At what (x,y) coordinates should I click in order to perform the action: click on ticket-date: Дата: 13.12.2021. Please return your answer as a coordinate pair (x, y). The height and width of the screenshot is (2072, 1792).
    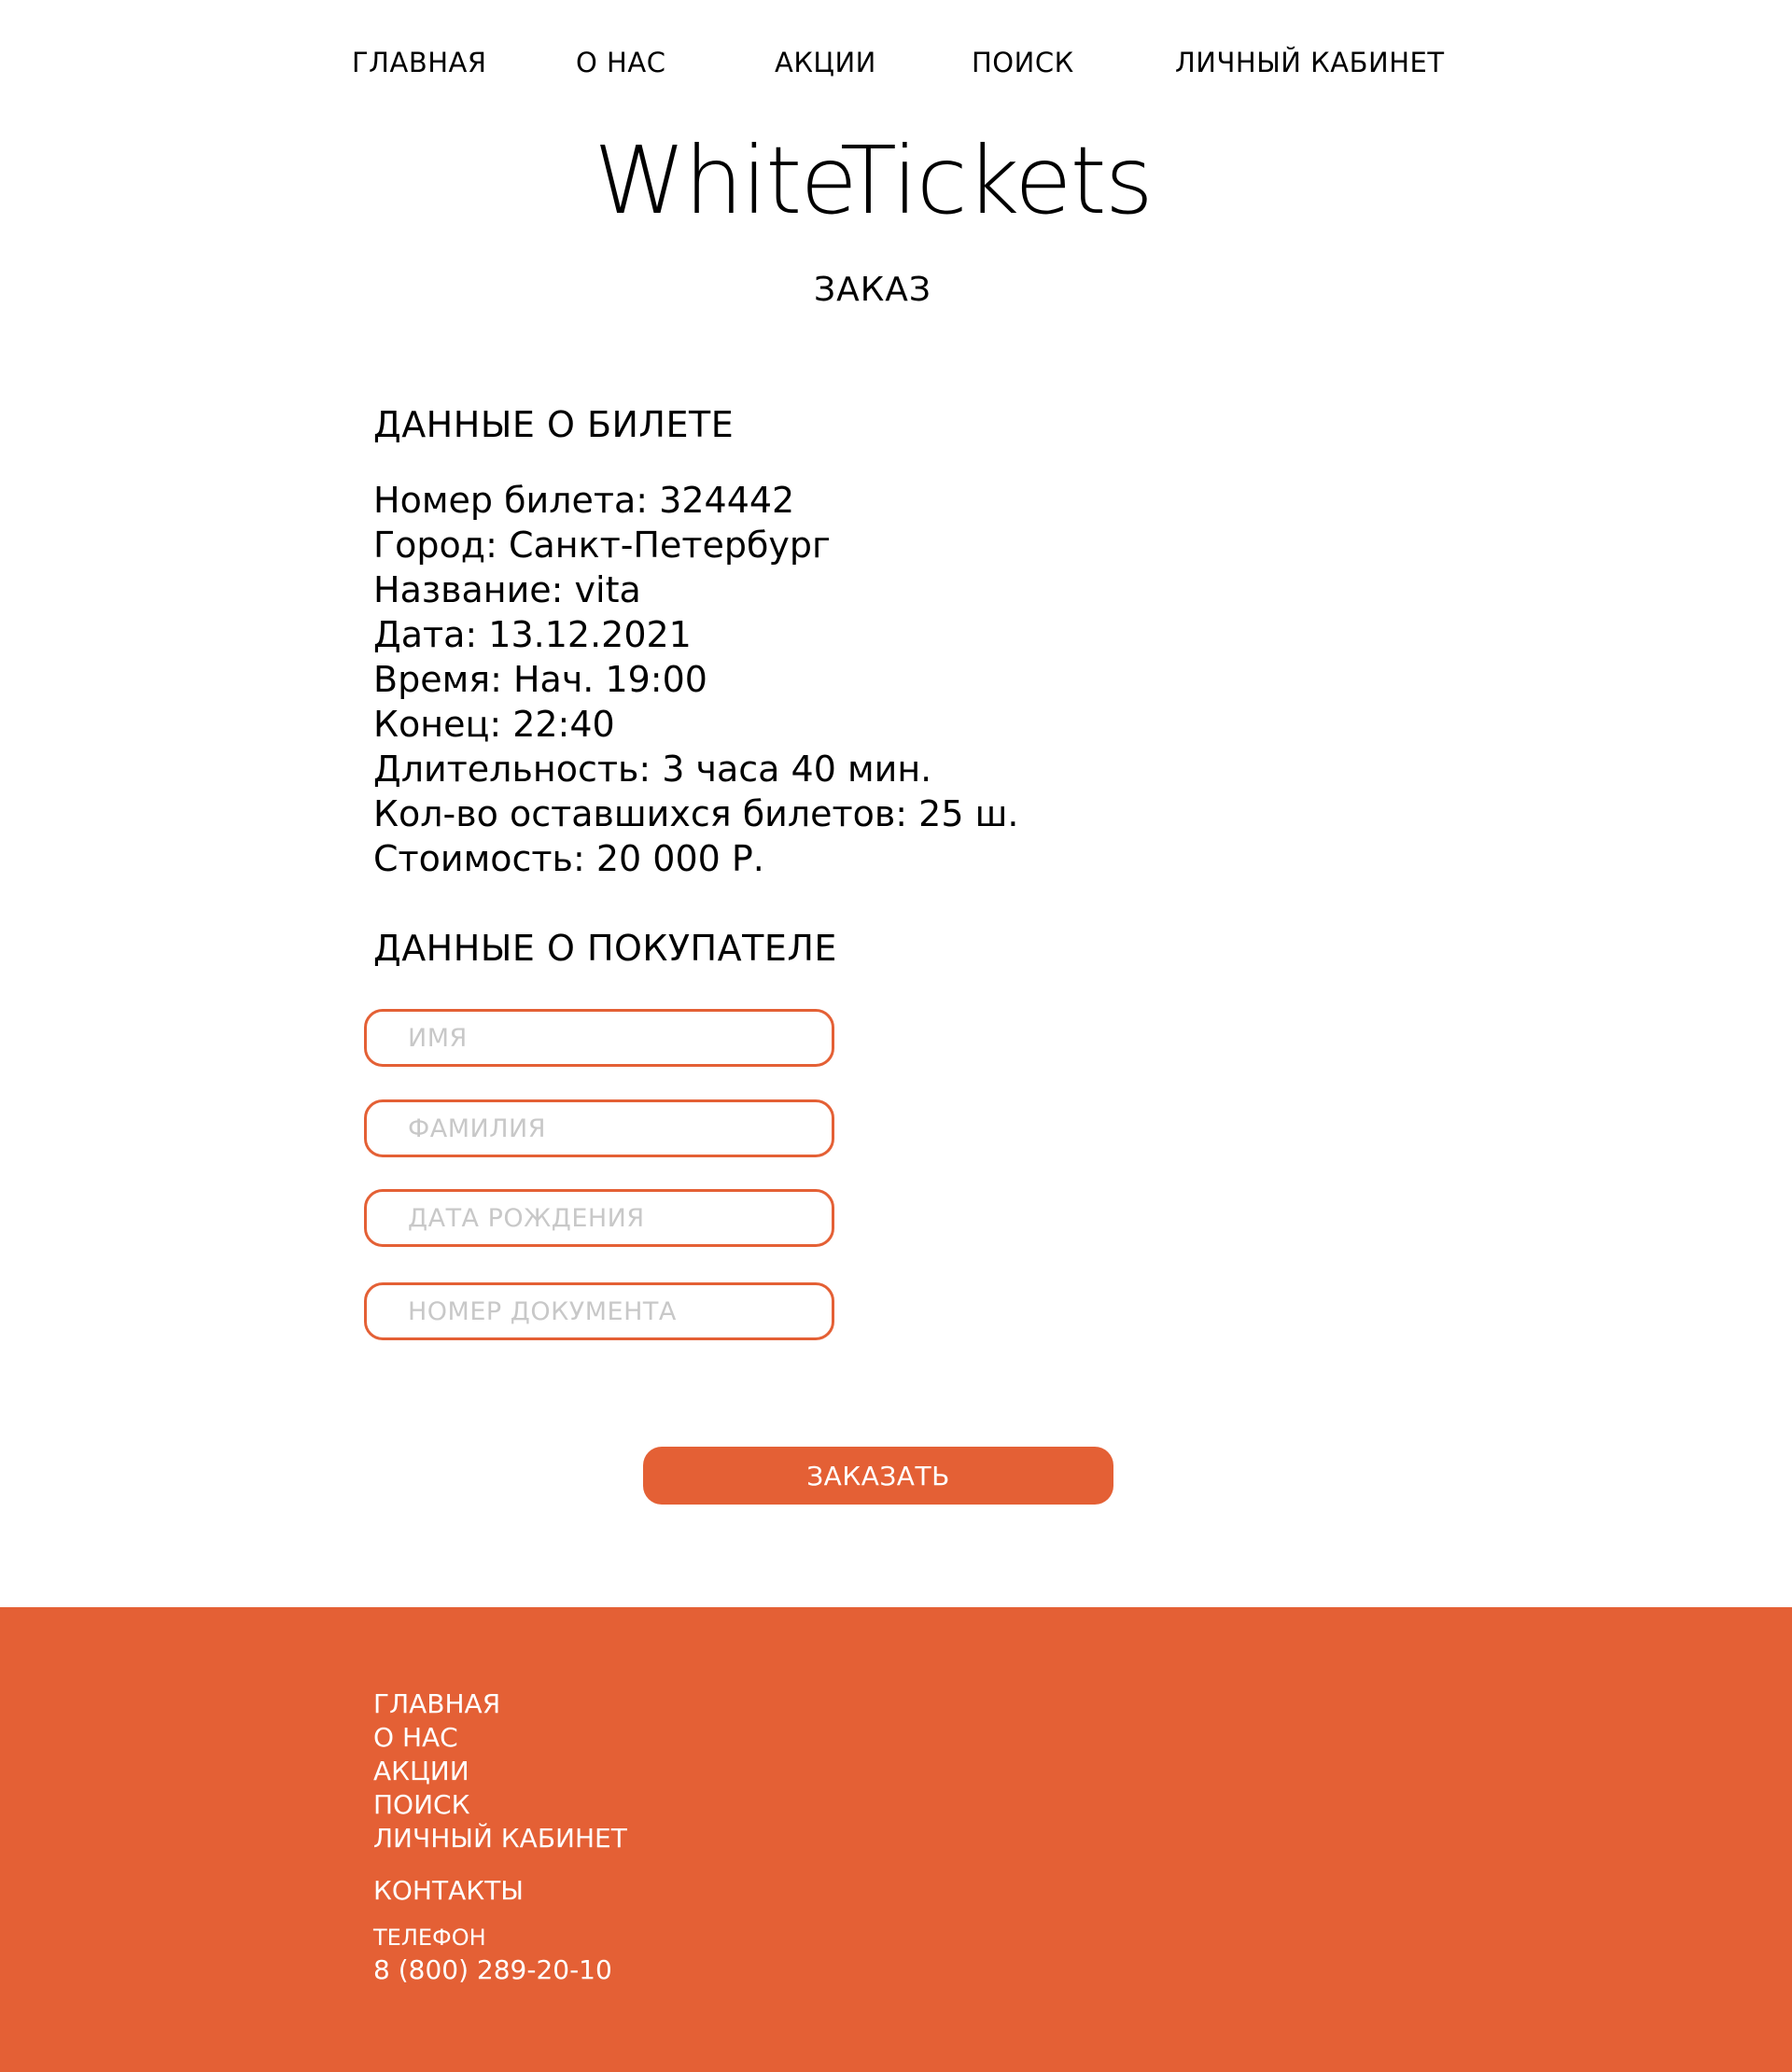
    Looking at the image, I should click on (532, 634).